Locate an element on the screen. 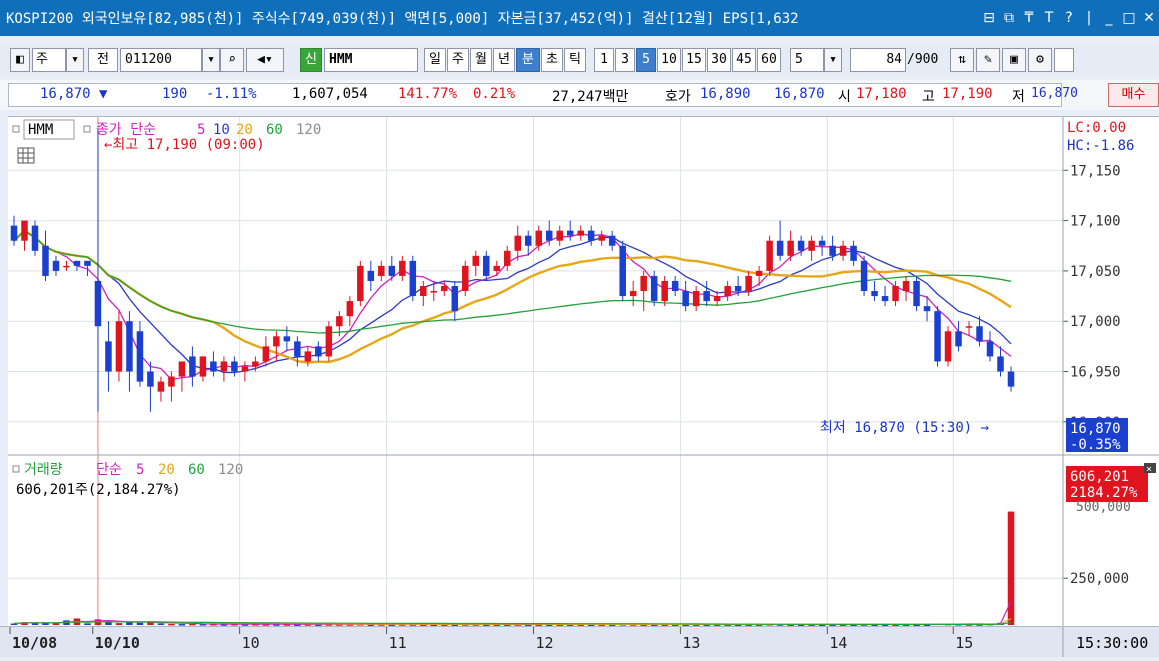 This screenshot has height=661, width=1159. period-minute: 분 is located at coordinates (528, 60).